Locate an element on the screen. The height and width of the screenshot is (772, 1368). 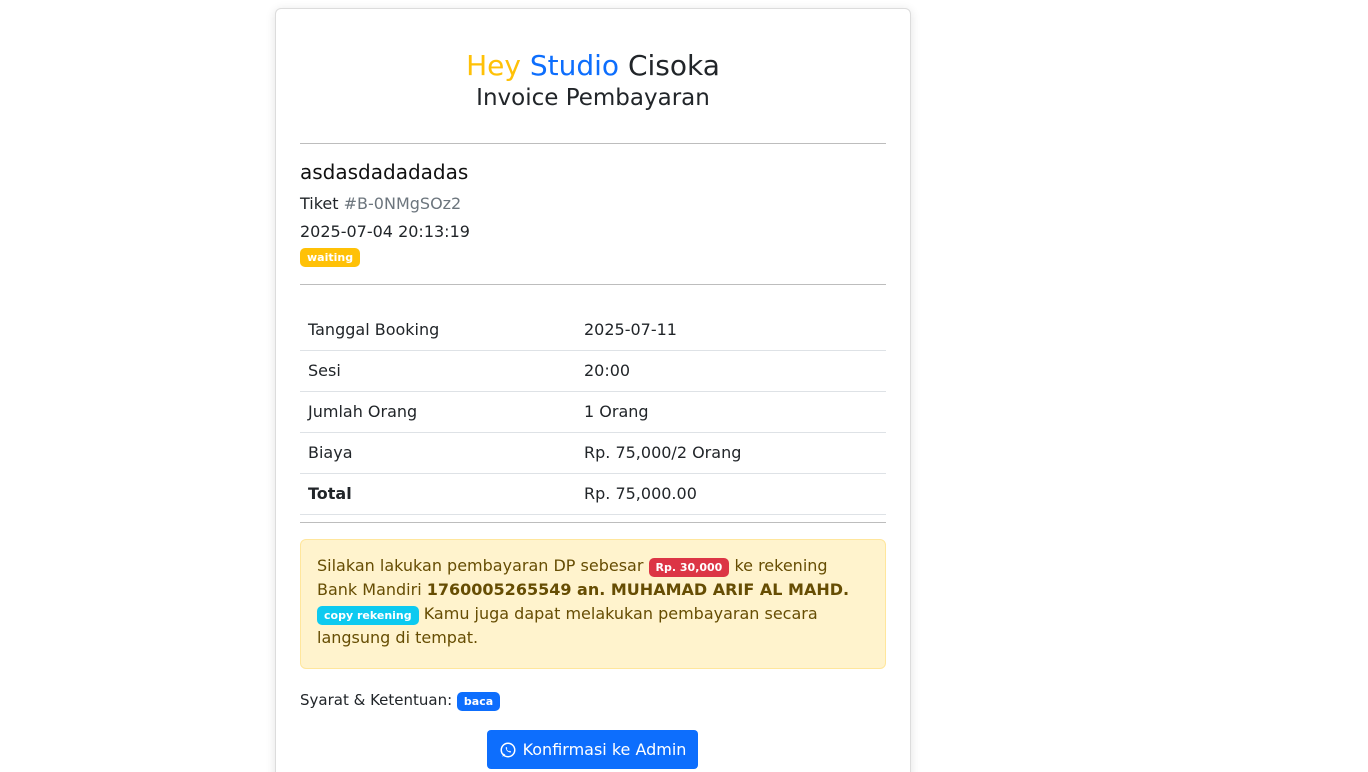
page-title: Invoice Pembayaran is located at coordinates (593, 98).